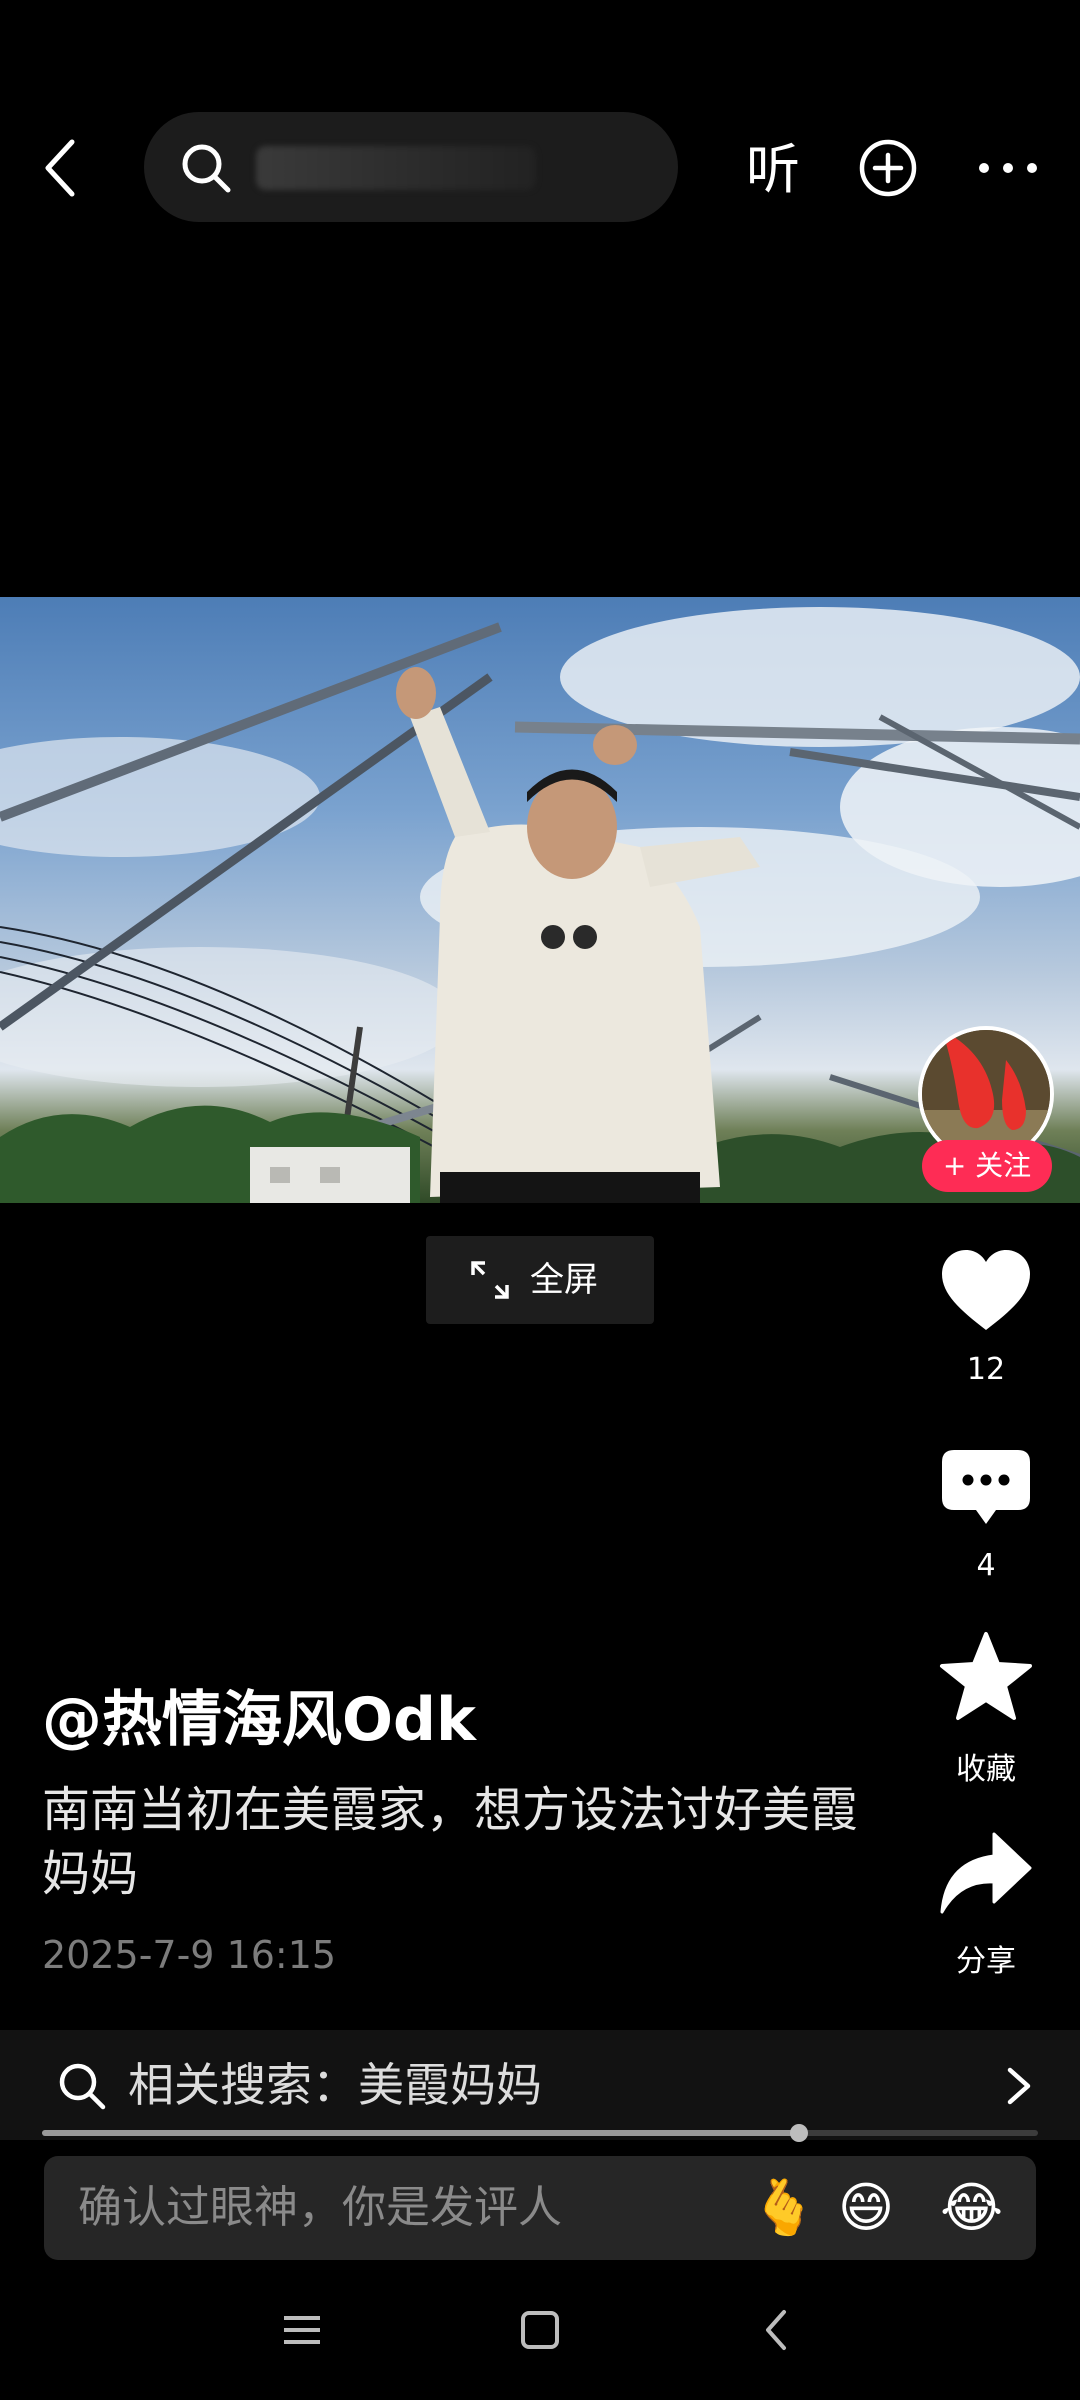 Image resolution: width=1080 pixels, height=2400 pixels. I want to click on heart-icon, so click(986, 1290).